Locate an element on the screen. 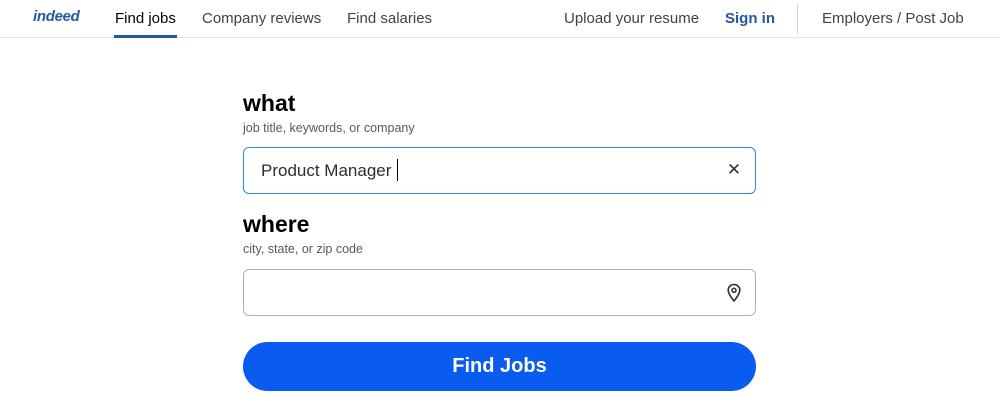 This screenshot has height=402, width=1000. nav-find-jobs: Find jobs is located at coordinates (145, 18).